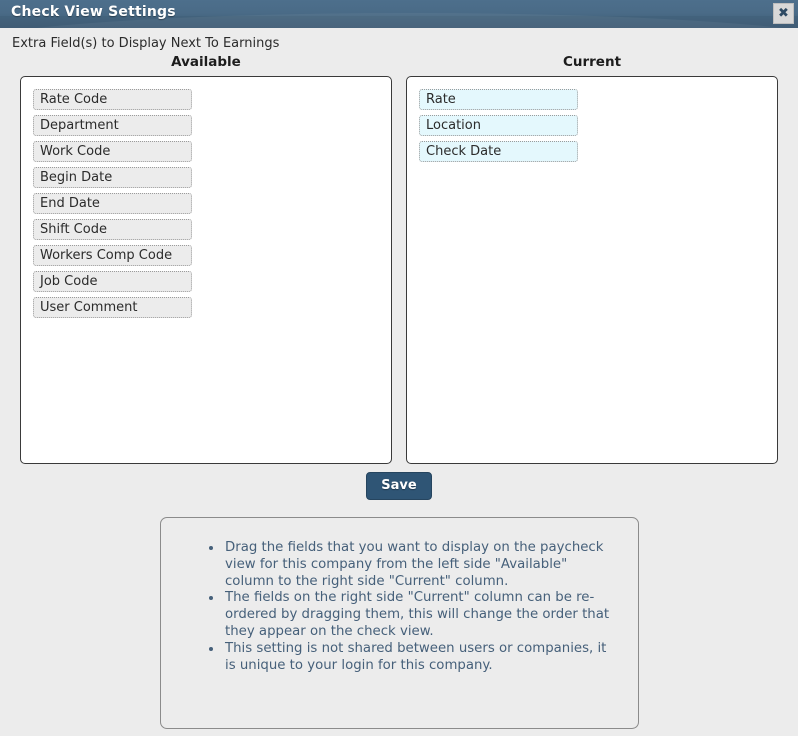 The height and width of the screenshot is (736, 798). What do you see at coordinates (112, 281) in the screenshot?
I see `list-item: Job Code` at bounding box center [112, 281].